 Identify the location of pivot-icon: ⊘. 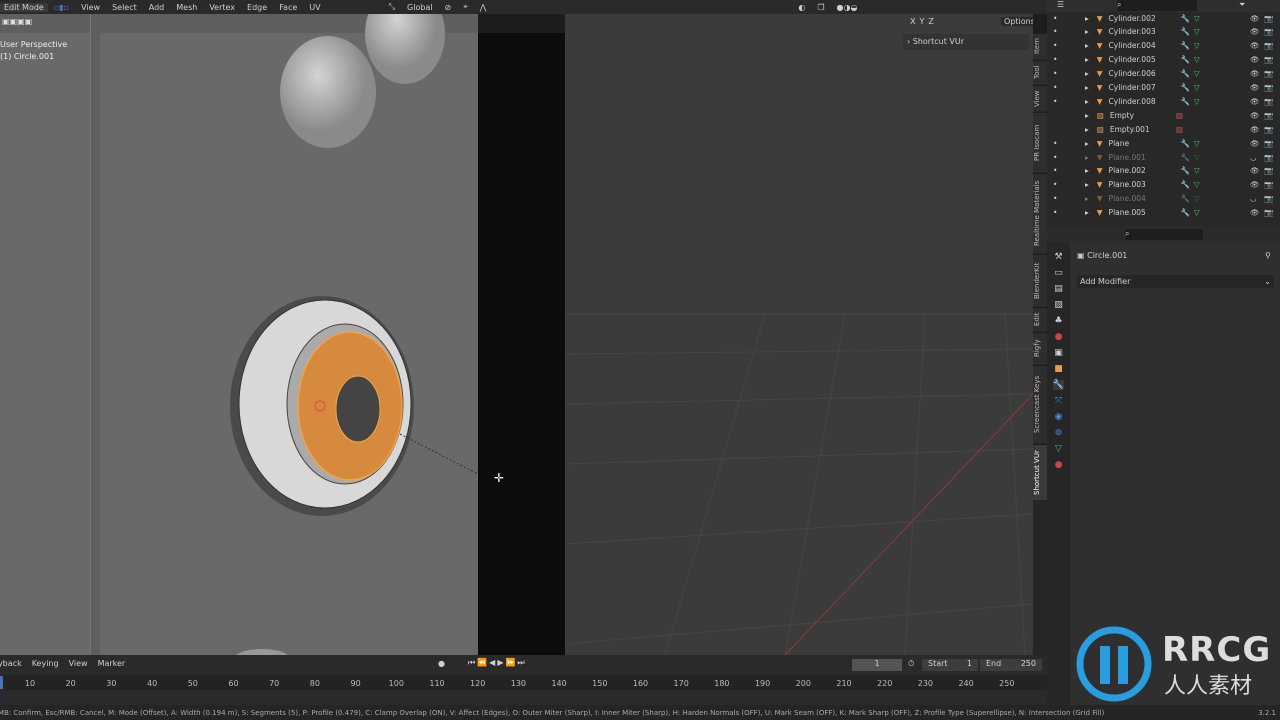
(448, 7).